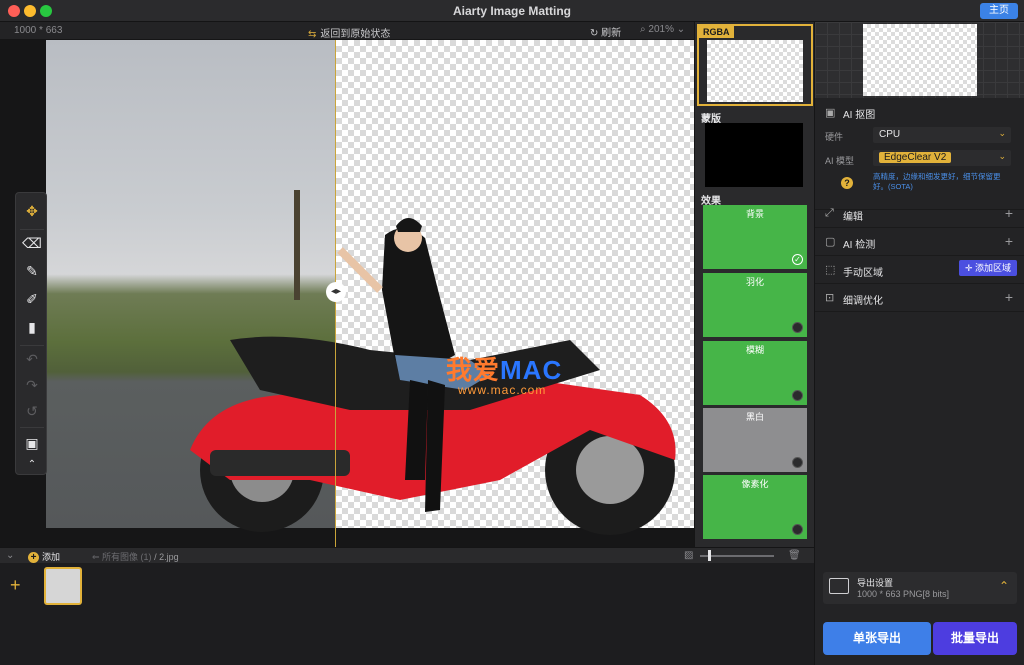 This screenshot has width=1024, height=665. I want to click on model-label: AI 模型, so click(840, 161).